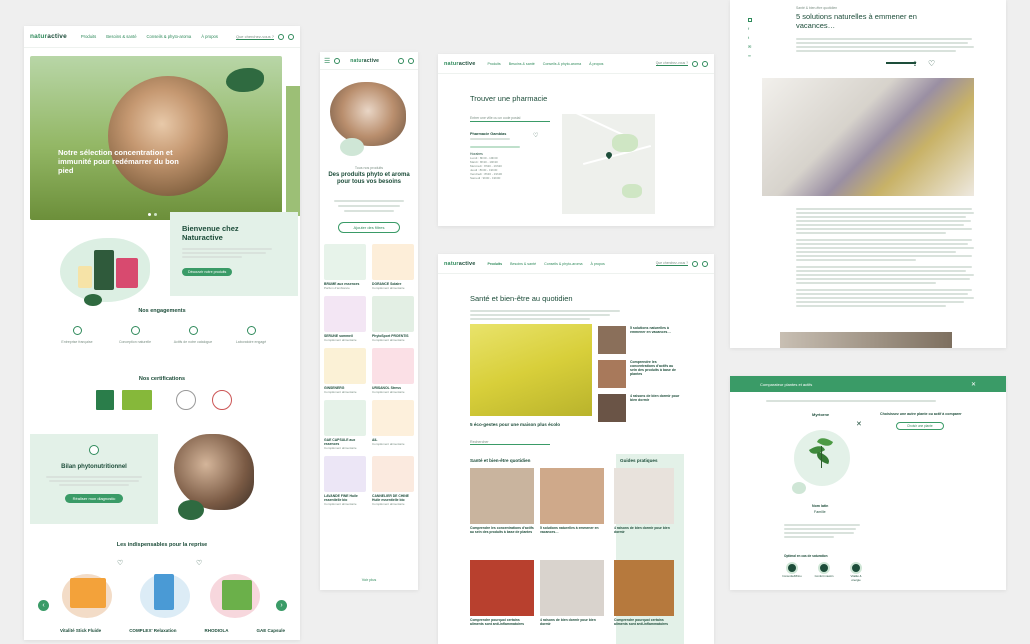  What do you see at coordinates (337, 60) in the screenshot?
I see `search-icon` at bounding box center [337, 60].